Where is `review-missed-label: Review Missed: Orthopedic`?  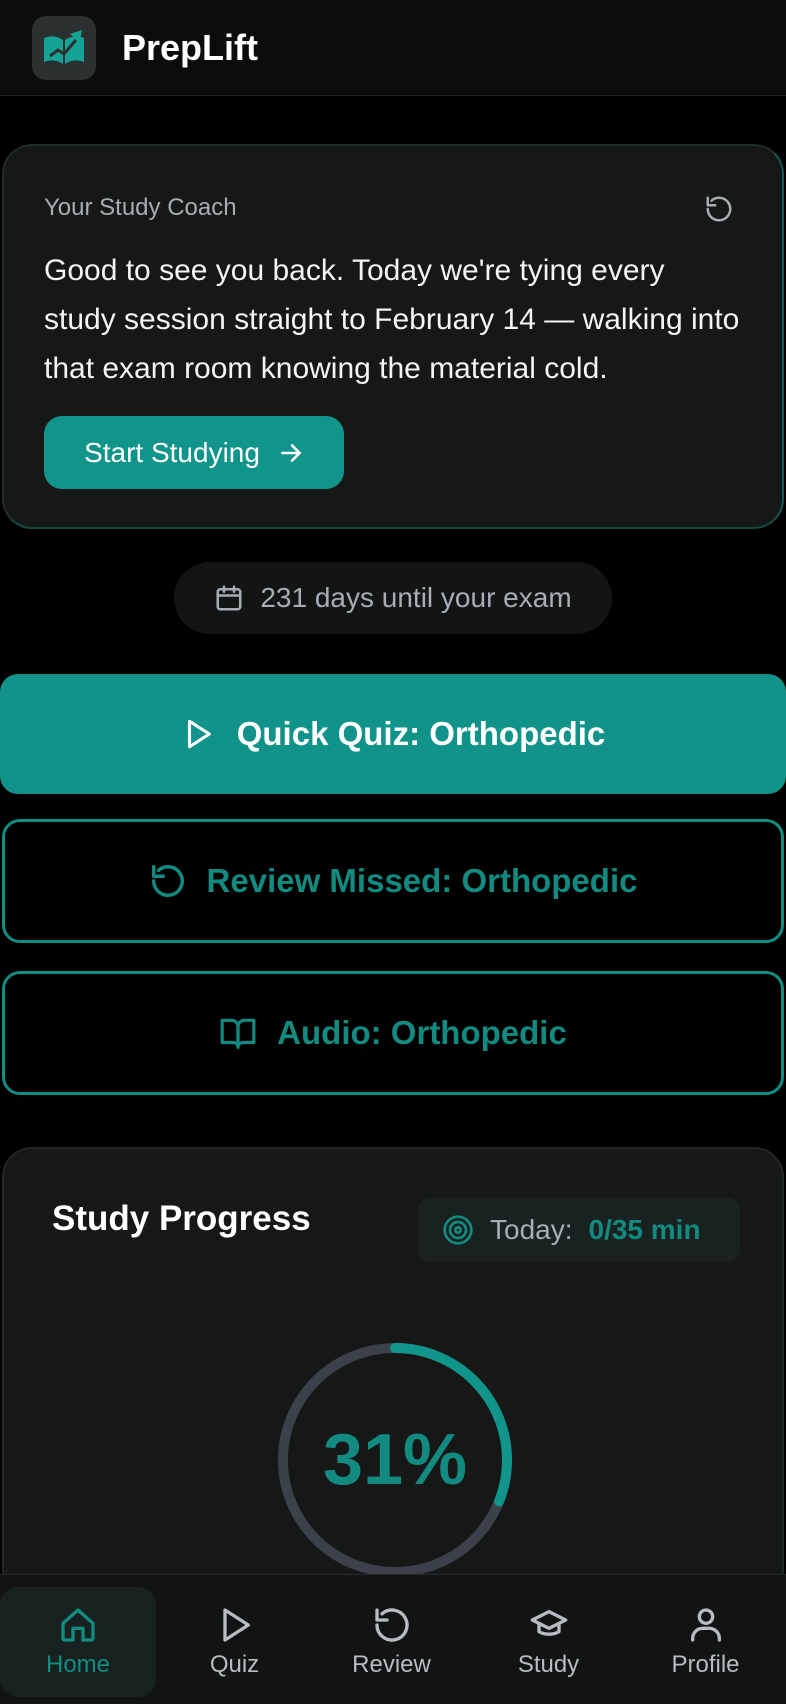
review-missed-label: Review Missed: Orthopedic is located at coordinates (422, 880).